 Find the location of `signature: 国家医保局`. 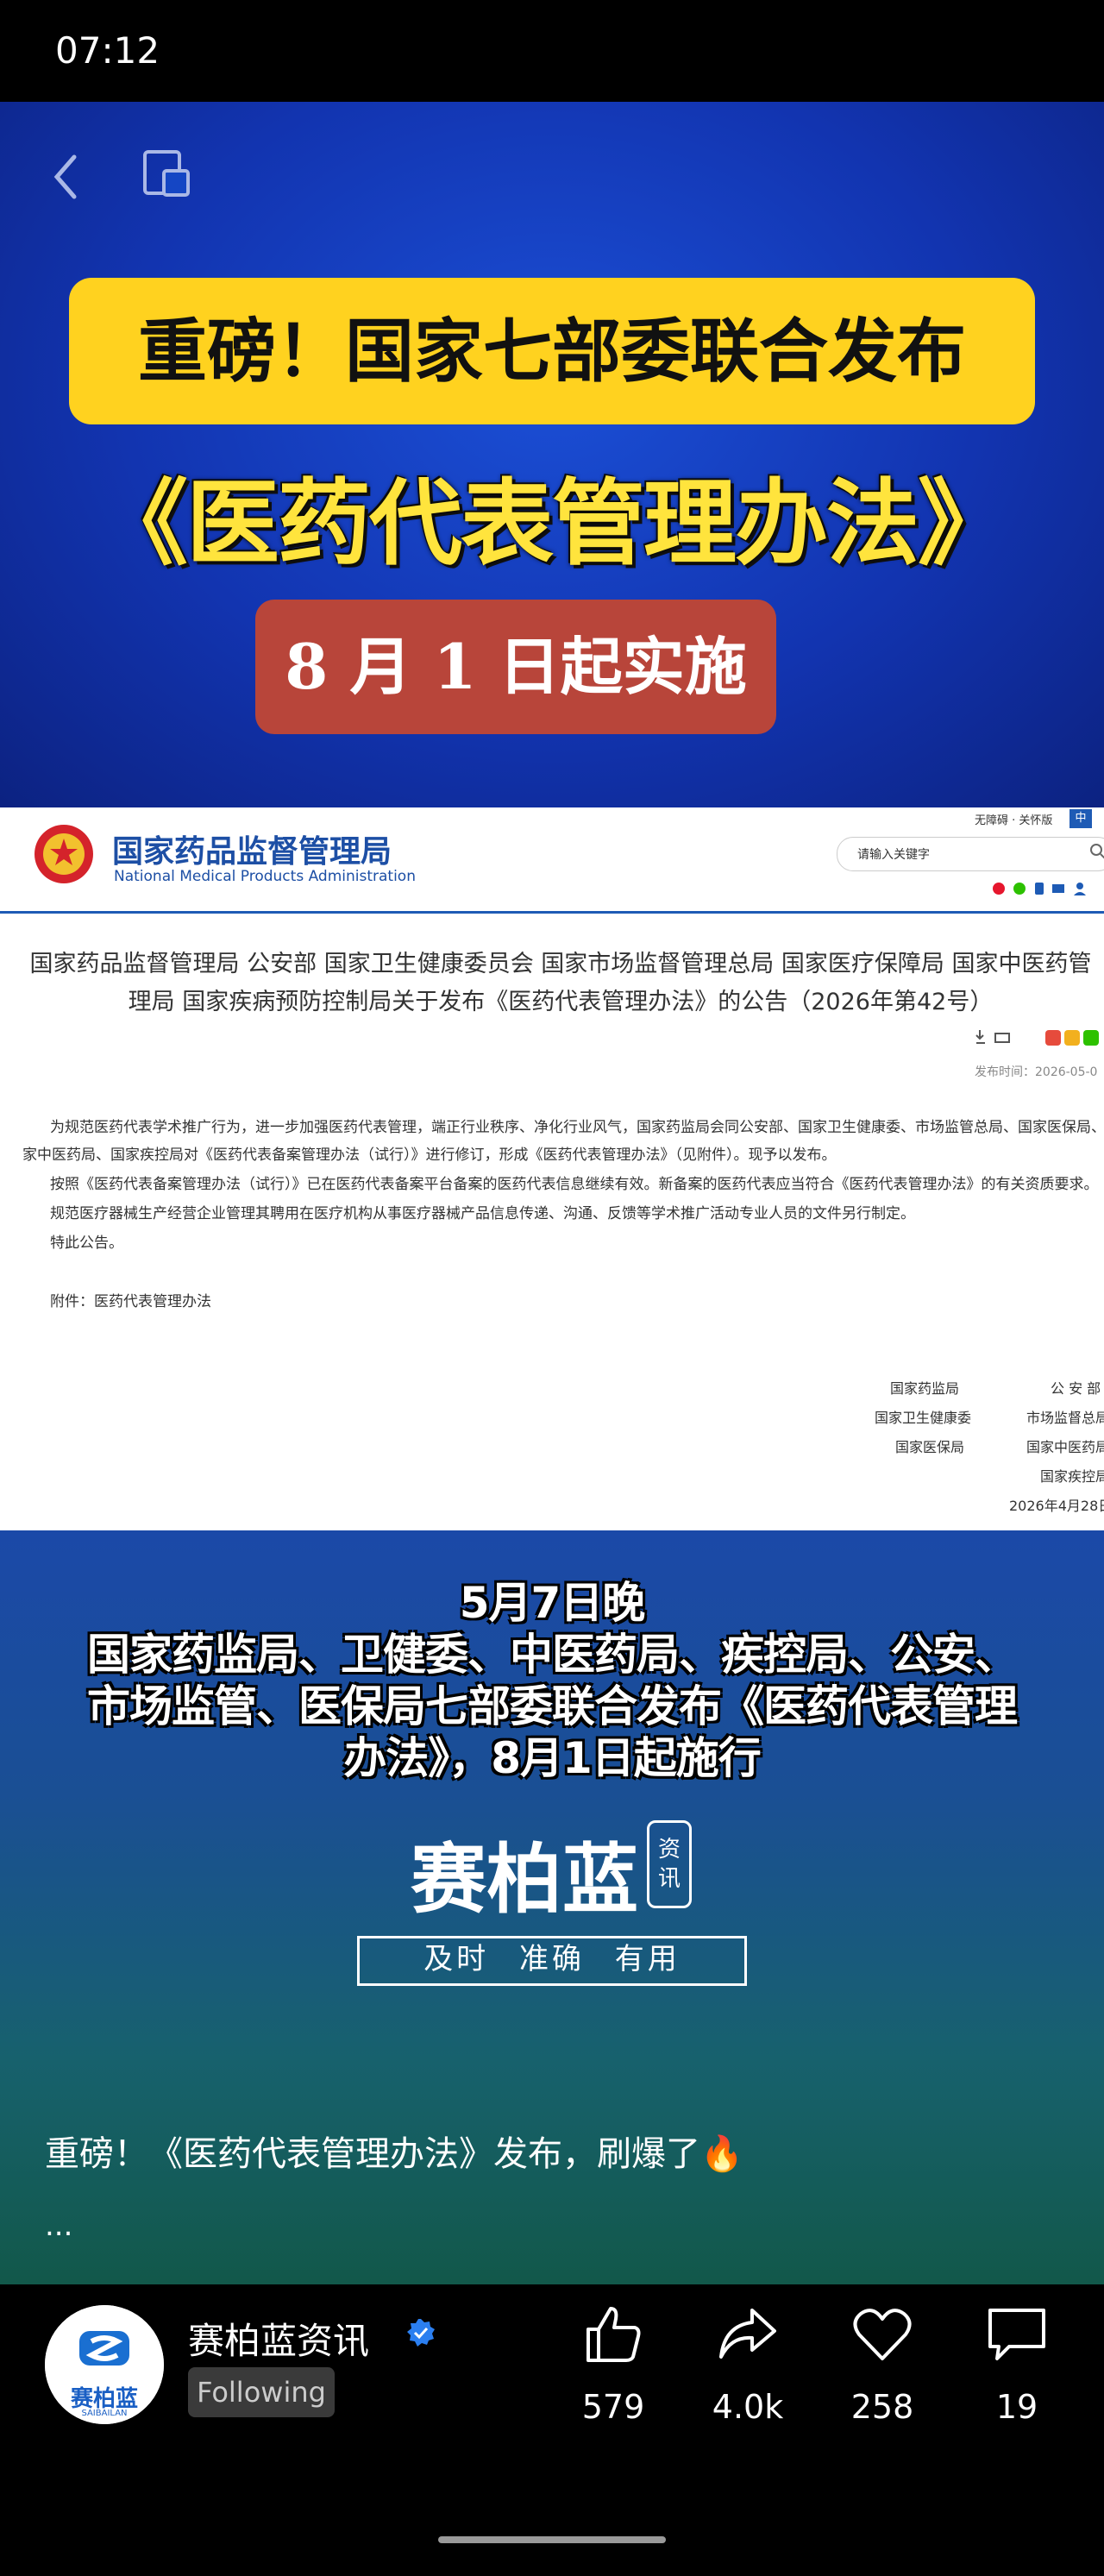

signature: 国家医保局 is located at coordinates (930, 1447).